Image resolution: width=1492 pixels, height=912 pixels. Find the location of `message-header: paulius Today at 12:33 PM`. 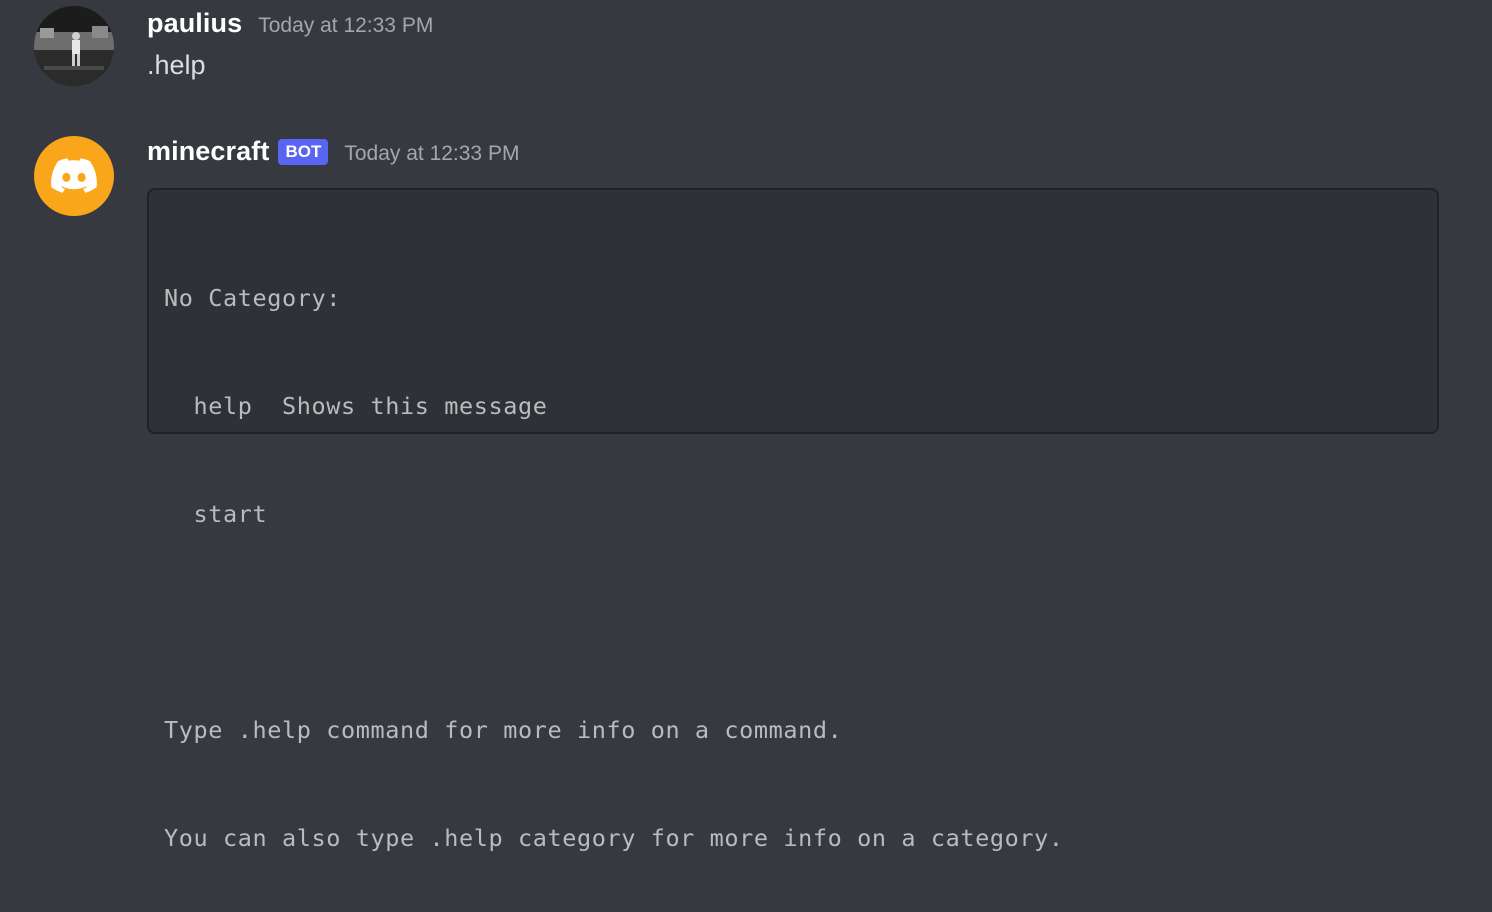

message-header: paulius Today at 12:33 PM is located at coordinates (290, 23).